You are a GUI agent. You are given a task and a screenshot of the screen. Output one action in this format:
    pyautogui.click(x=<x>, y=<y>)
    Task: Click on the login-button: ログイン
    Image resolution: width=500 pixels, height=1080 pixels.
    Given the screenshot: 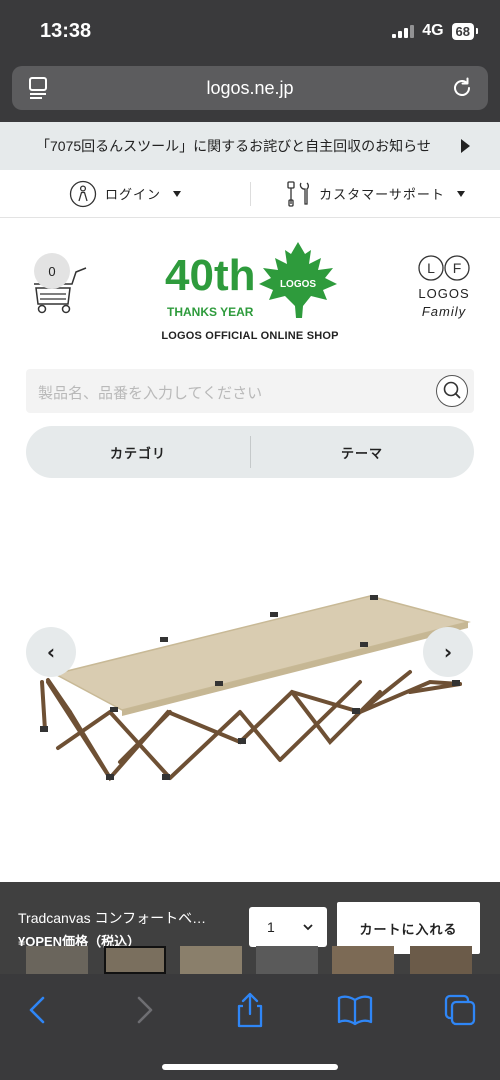 What is the action you would take?
    pyautogui.click(x=125, y=193)
    